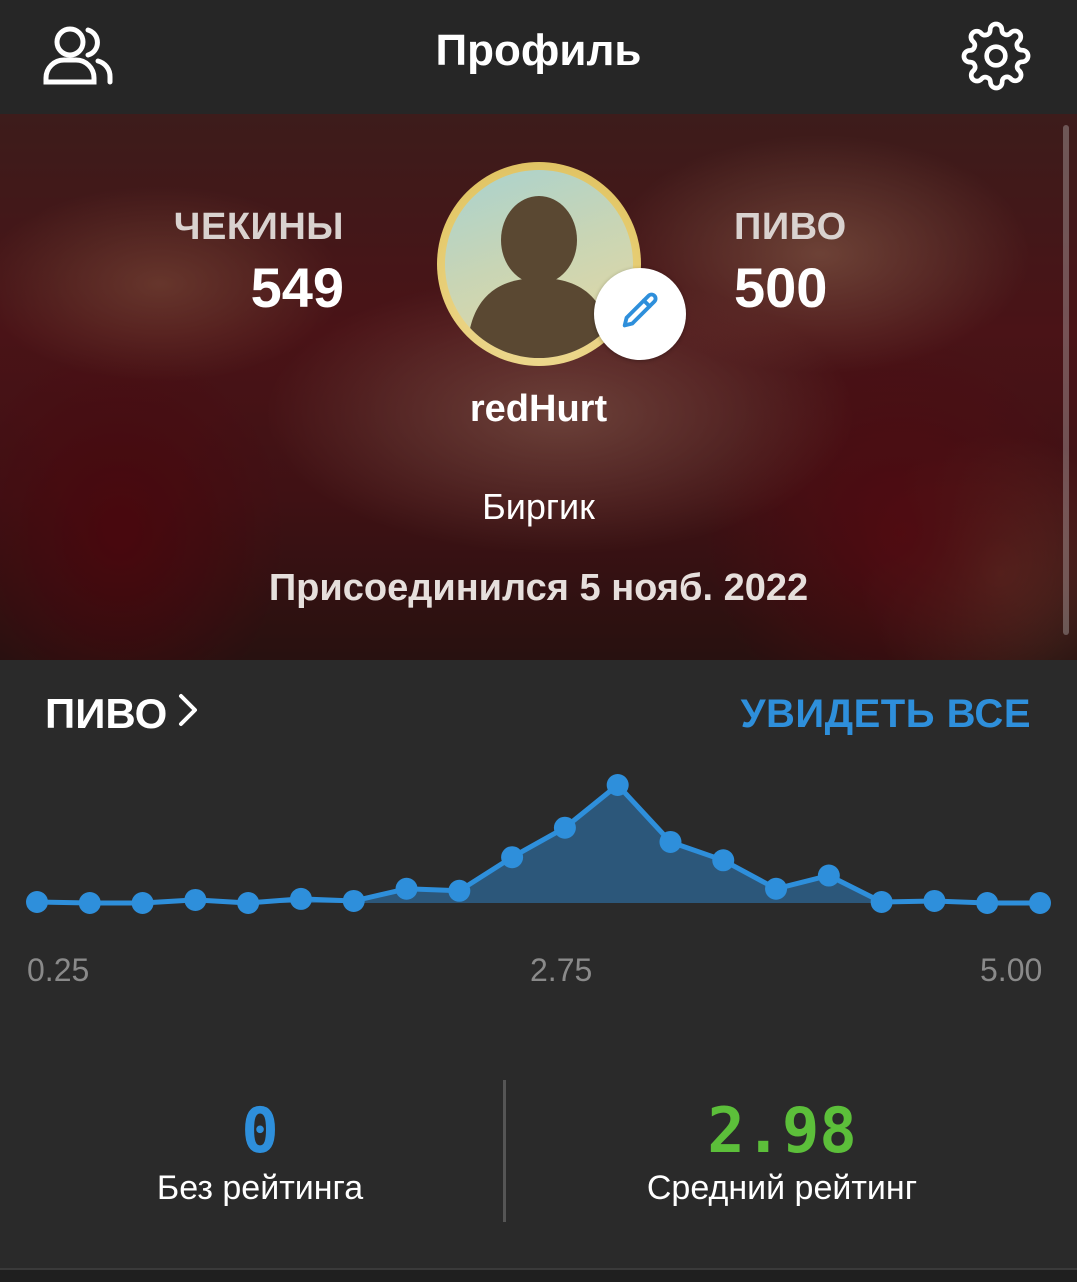  What do you see at coordinates (538, 409) in the screenshot?
I see `username: redHurt` at bounding box center [538, 409].